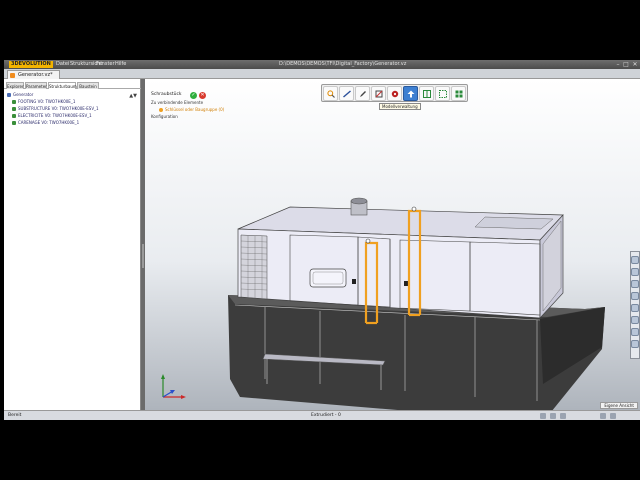 This screenshot has width=640, height=480. I want to click on disk-icon, so click(395, 94).